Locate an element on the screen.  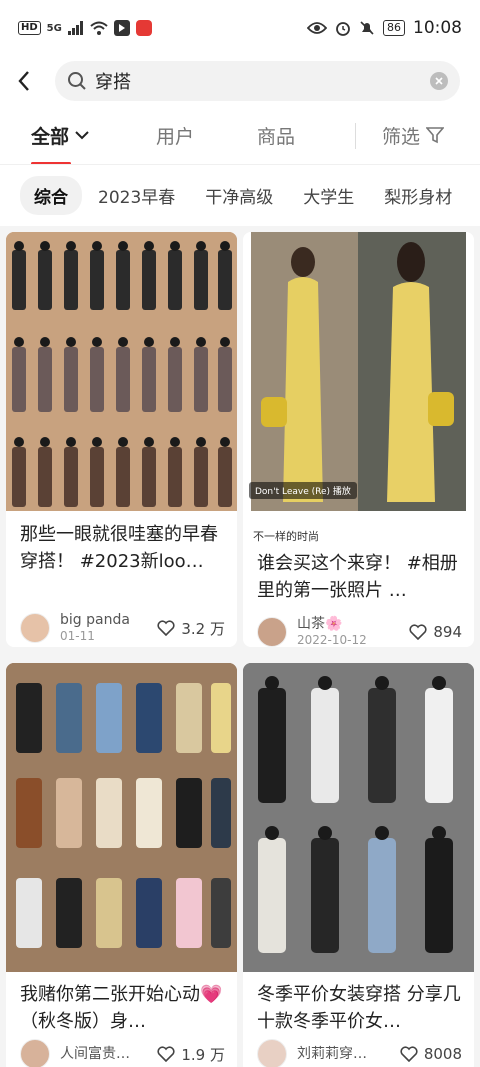
like-button: 1.9 万 is located at coordinates (191, 1054).